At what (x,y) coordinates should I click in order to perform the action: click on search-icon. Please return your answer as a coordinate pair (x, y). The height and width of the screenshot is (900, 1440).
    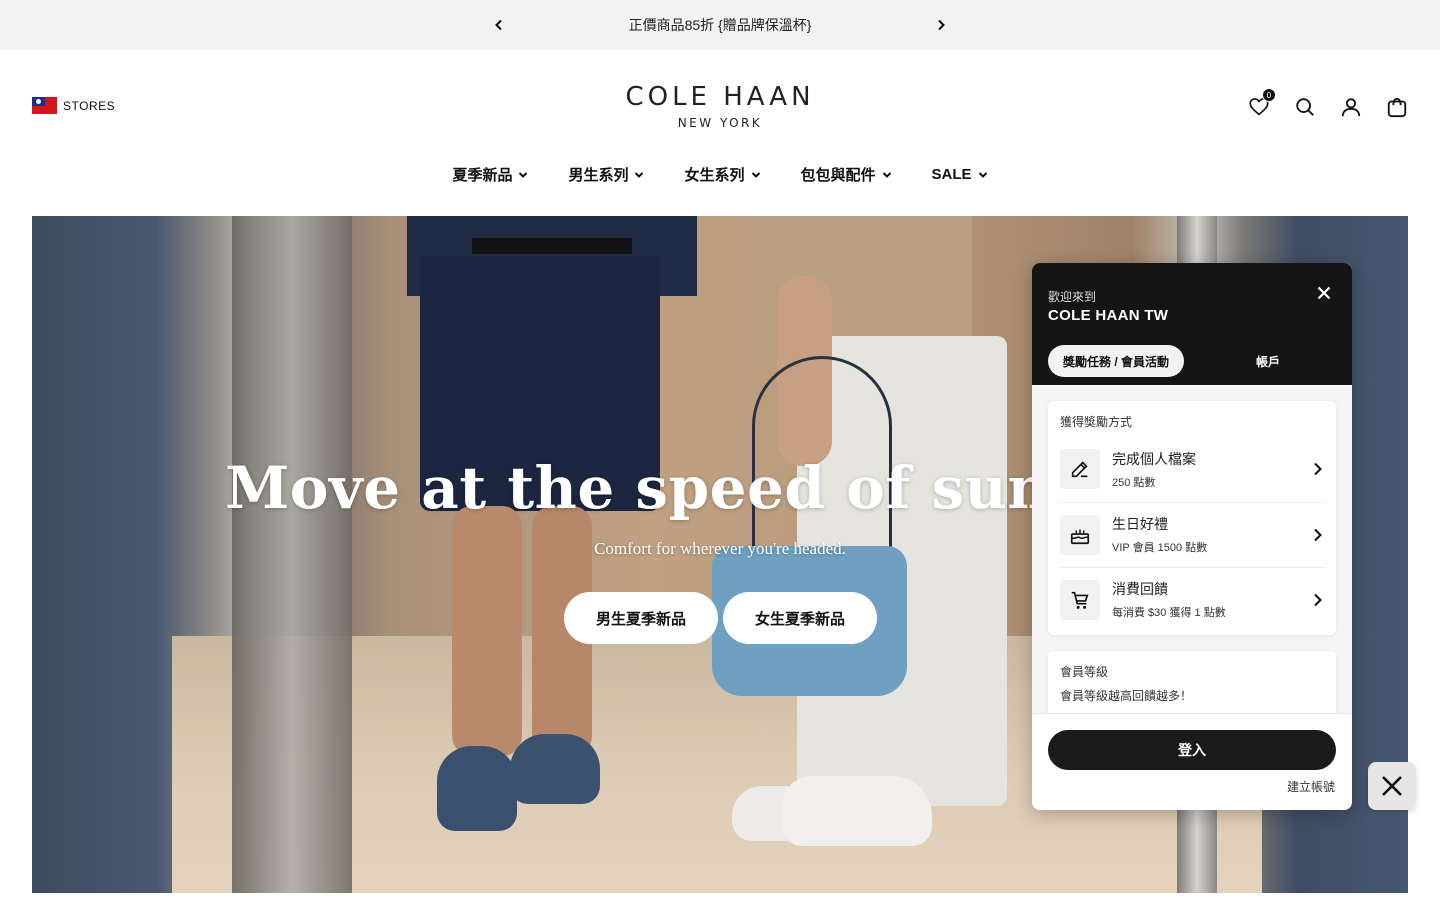
    Looking at the image, I should click on (1305, 107).